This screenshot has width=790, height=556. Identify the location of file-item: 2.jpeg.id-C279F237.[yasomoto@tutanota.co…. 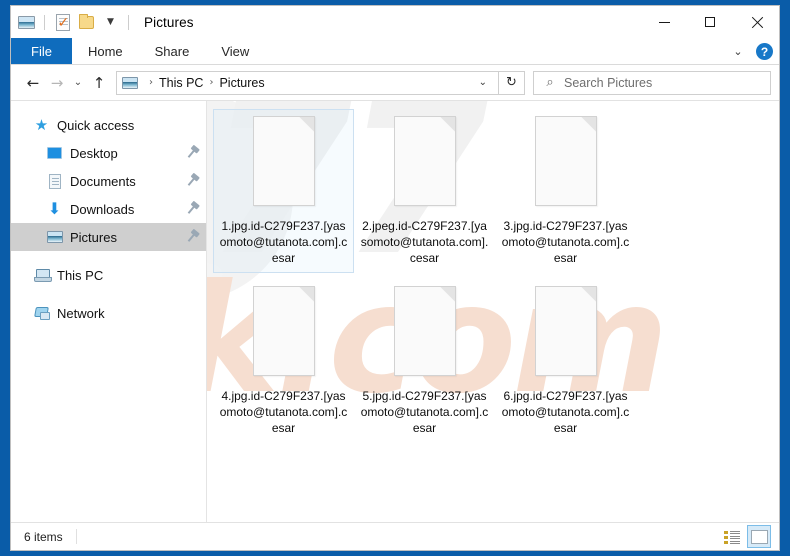
(424, 191).